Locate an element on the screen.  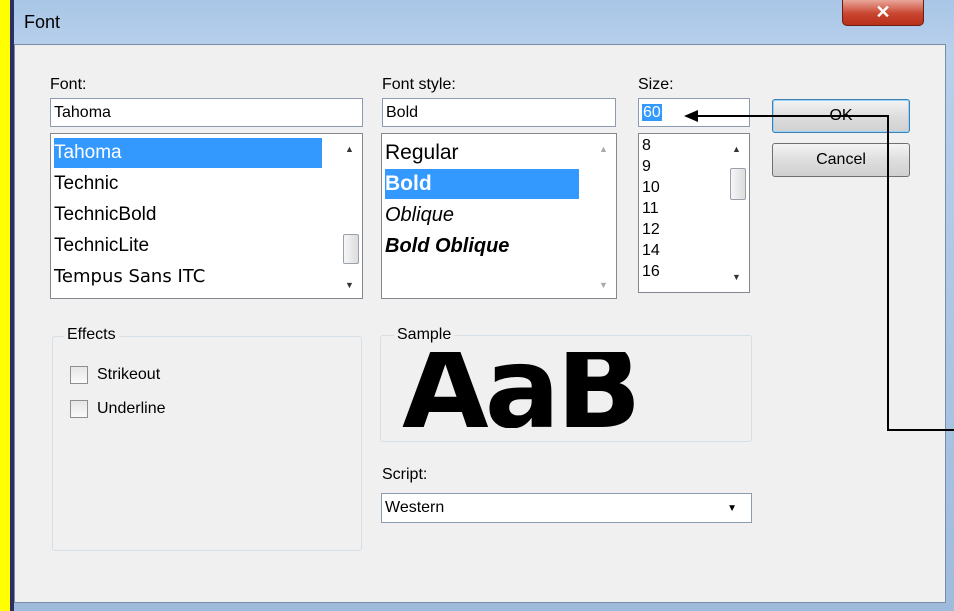
annotation-arrow-head is located at coordinates (691, 116).